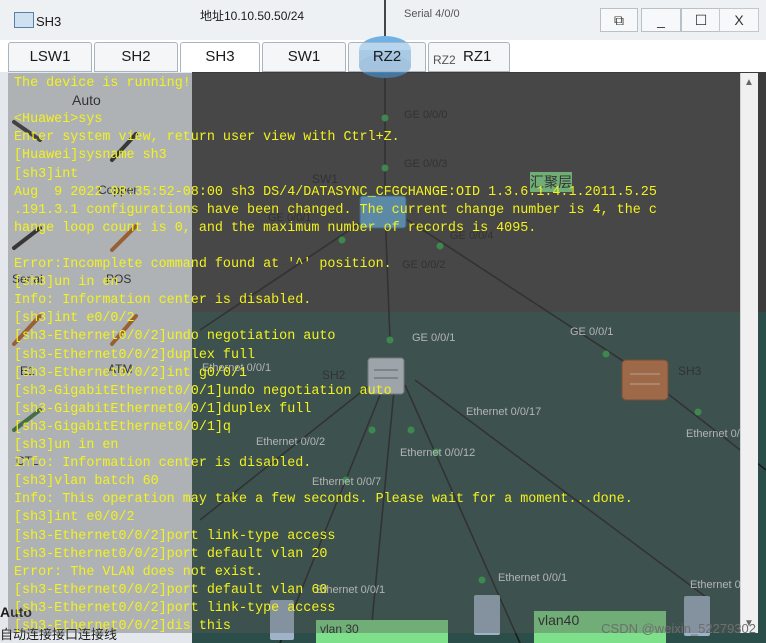 The width and height of the screenshot is (766, 643). What do you see at coordinates (135, 355) in the screenshot?
I see `terminal-line: [sh3-Ethernet0/0/2]duplex full` at bounding box center [135, 355].